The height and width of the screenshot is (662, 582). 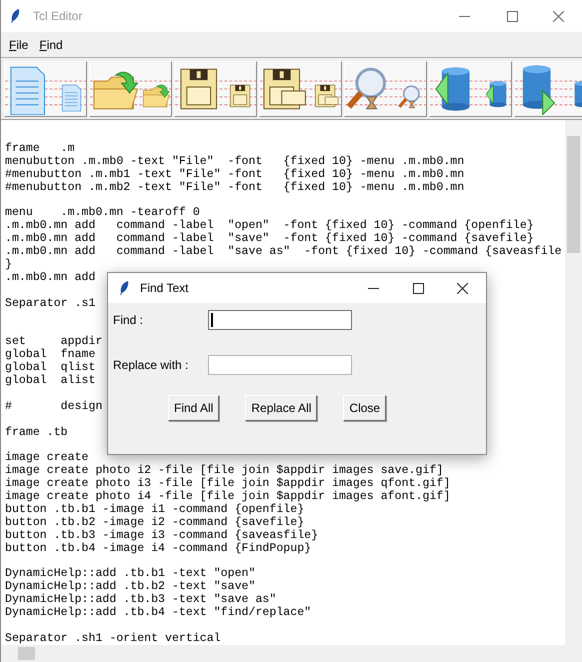 I want to click on maximize-icon, so click(x=418, y=288).